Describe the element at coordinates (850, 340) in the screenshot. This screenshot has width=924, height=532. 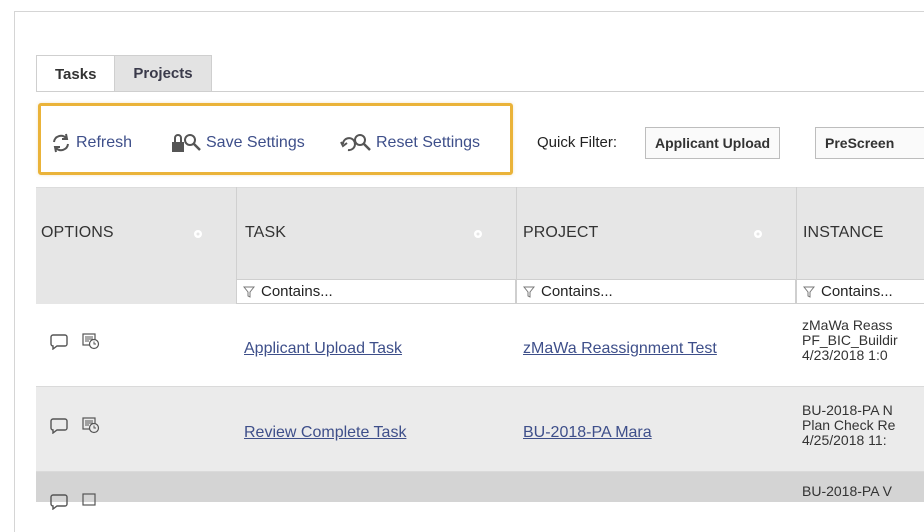
I see `instance-line: PF_BIC_Buildir` at that location.